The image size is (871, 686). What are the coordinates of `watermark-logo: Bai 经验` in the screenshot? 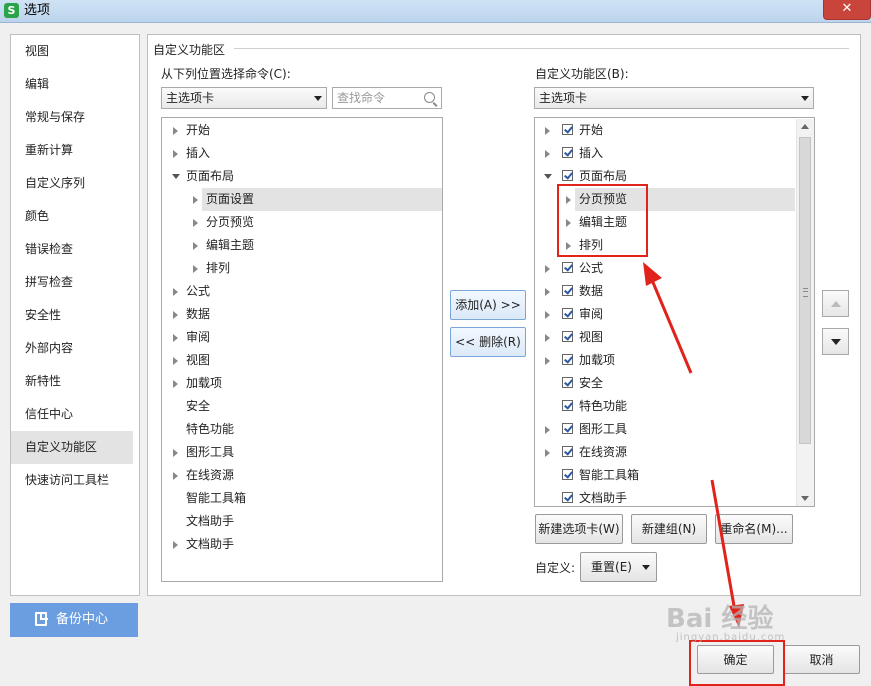 It's located at (720, 619).